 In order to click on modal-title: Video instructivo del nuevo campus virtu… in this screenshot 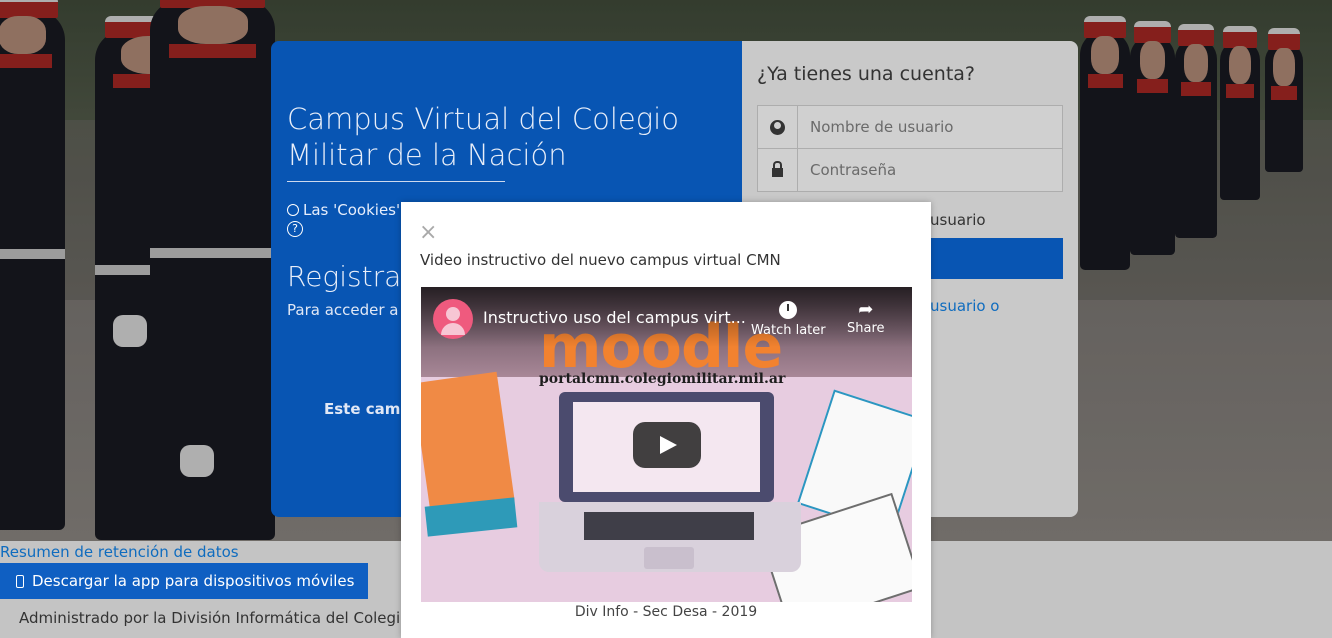, I will do `click(600, 260)`.